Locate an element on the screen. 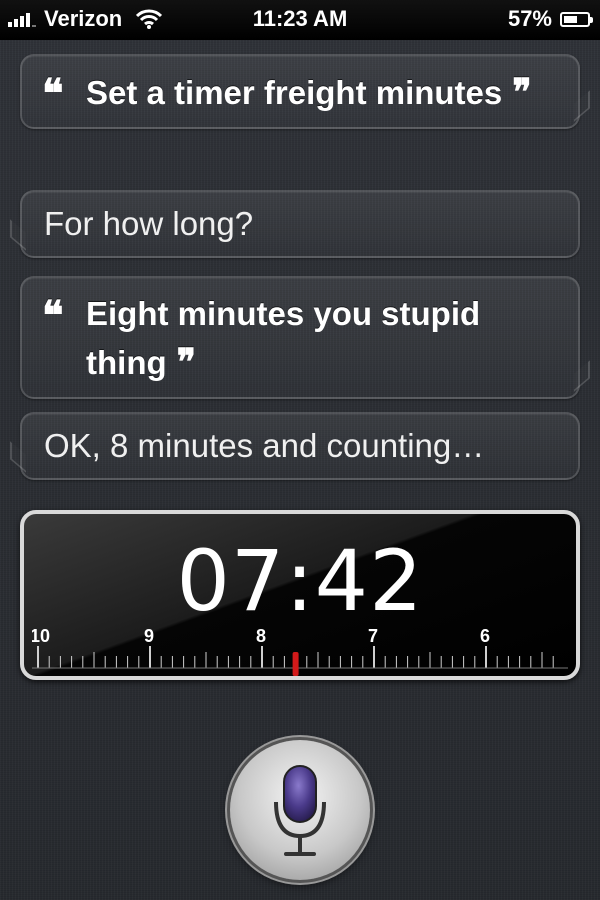  user-utterance-bubble: ❝ Eight minutes you stupid thing ❞ is located at coordinates (300, 337).